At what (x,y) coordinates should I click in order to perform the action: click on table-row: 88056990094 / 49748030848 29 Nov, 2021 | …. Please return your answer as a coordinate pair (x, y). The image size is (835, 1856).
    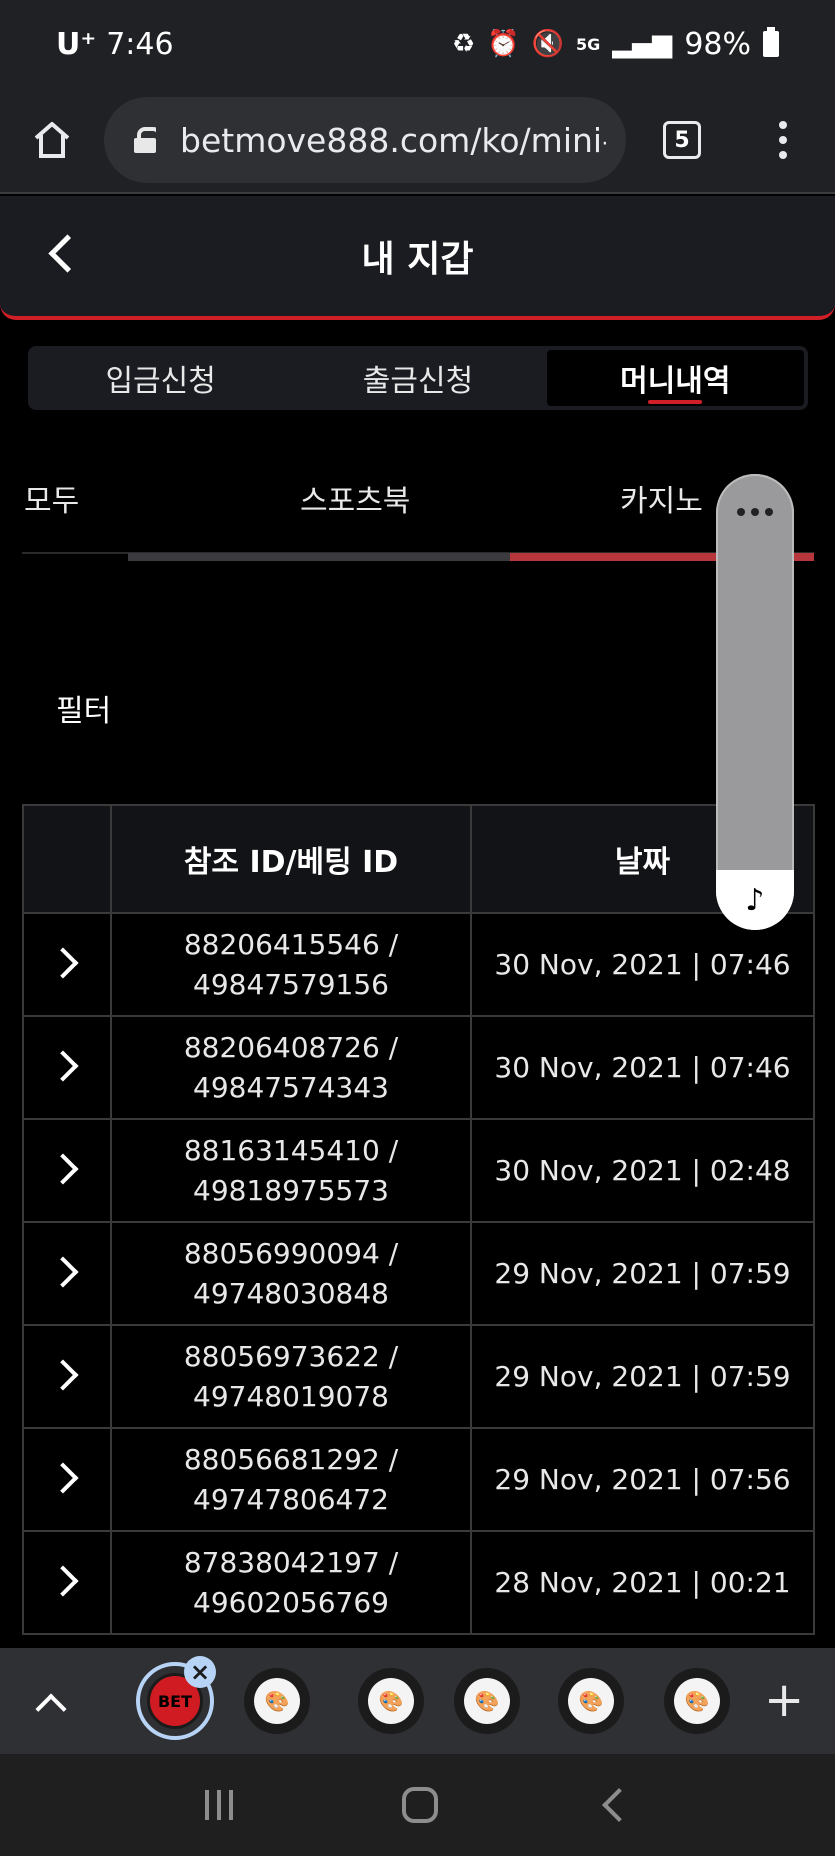
    Looking at the image, I should click on (418, 1273).